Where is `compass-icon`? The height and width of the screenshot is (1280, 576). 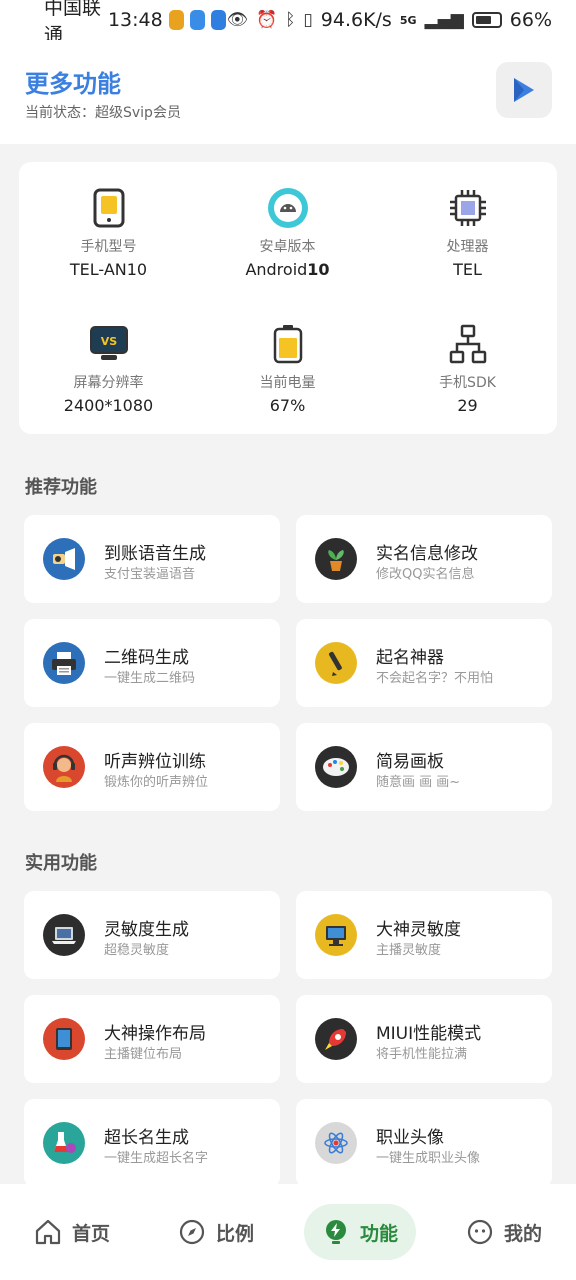
compass-icon is located at coordinates (192, 1232).